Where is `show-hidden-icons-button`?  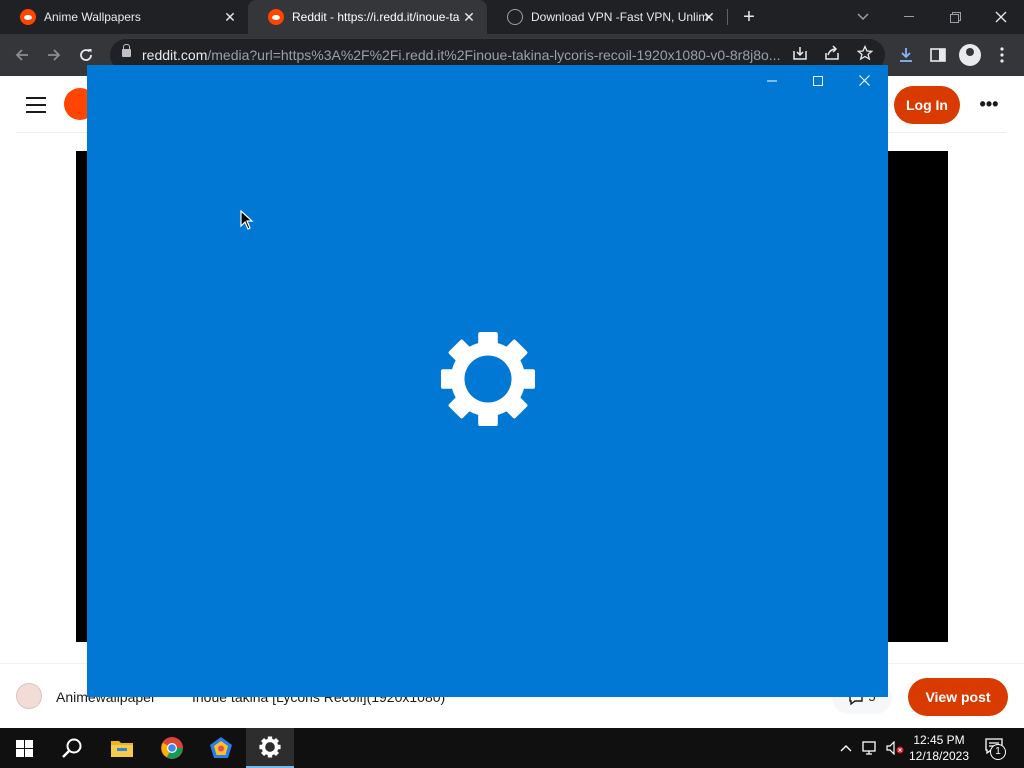
show-hidden-icons-button is located at coordinates (846, 748).